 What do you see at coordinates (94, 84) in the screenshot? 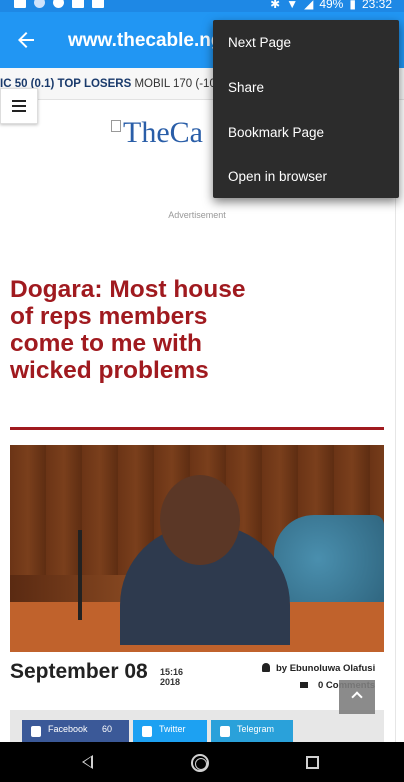
I see `ticker-label: TOP LOSERS` at bounding box center [94, 84].